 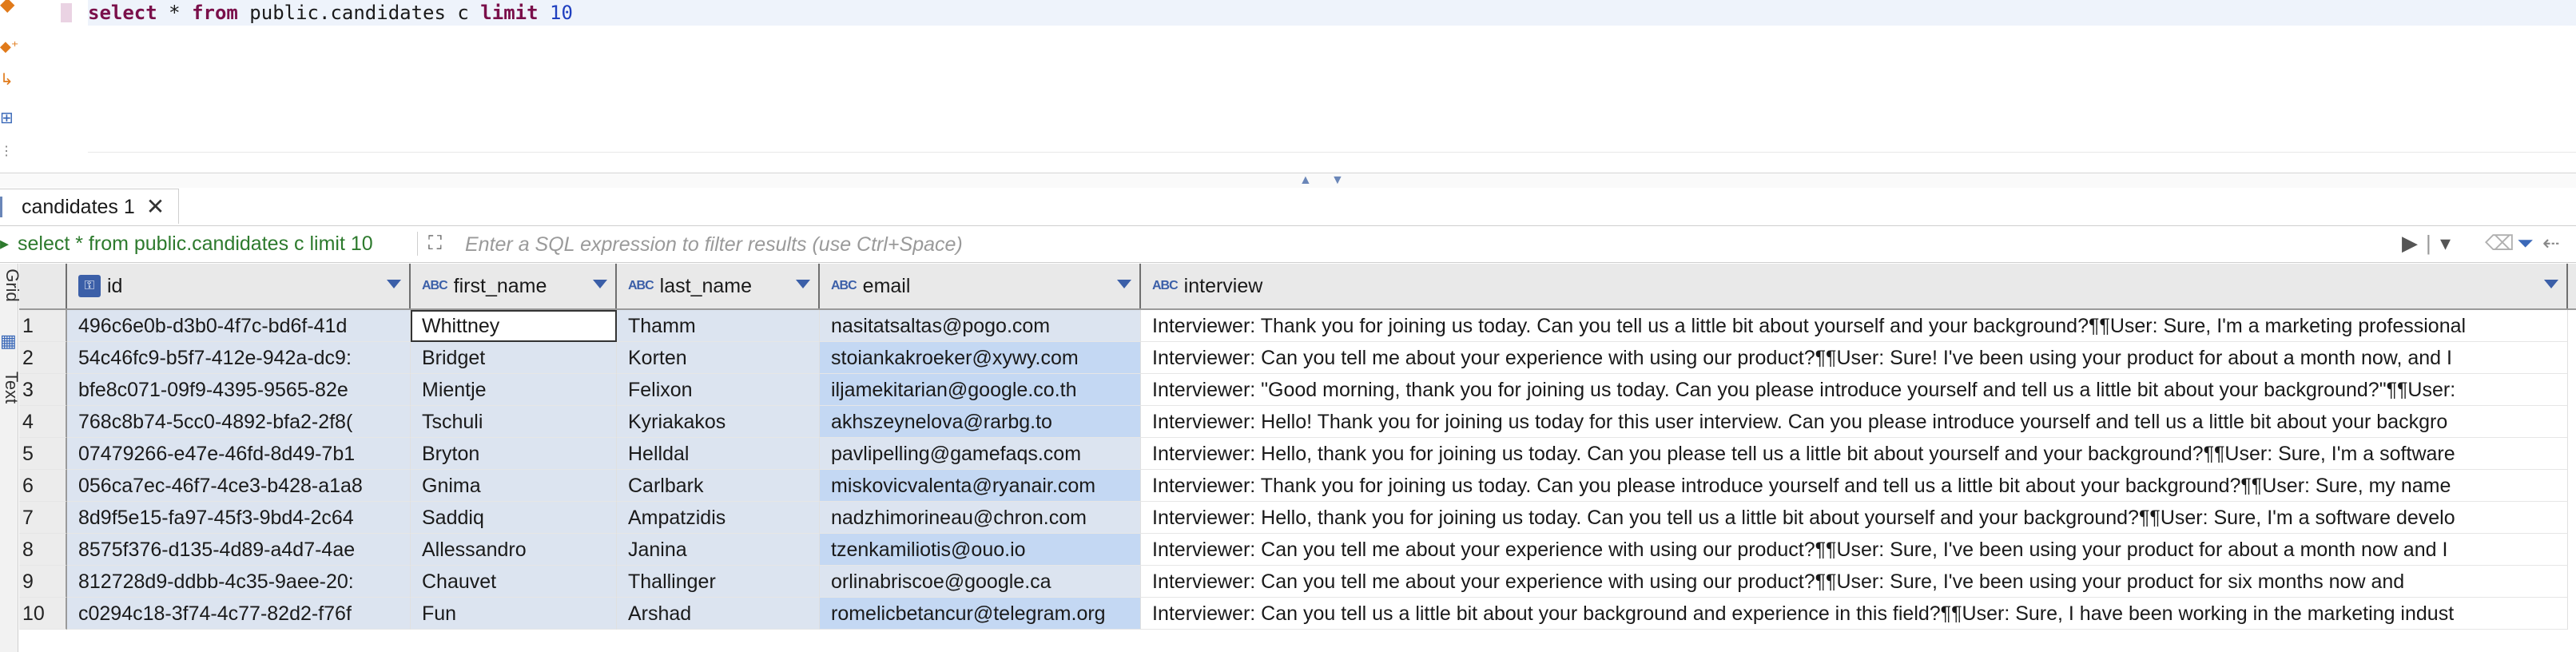 What do you see at coordinates (718, 486) in the screenshot?
I see `last-name-cell: Carlbark` at bounding box center [718, 486].